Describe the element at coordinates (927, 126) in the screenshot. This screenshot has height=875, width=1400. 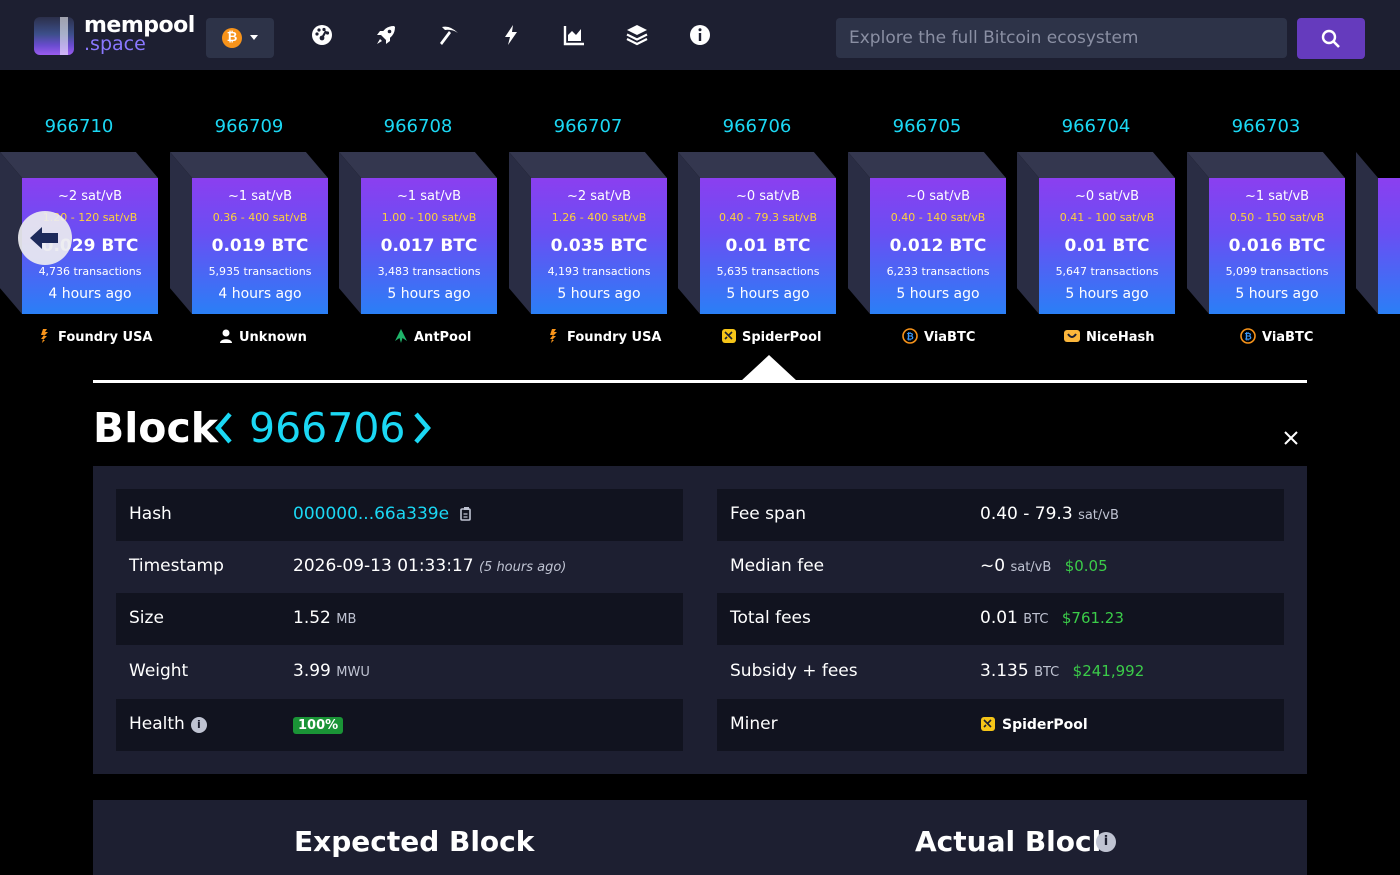
I see `block-height-link: 966705` at that location.